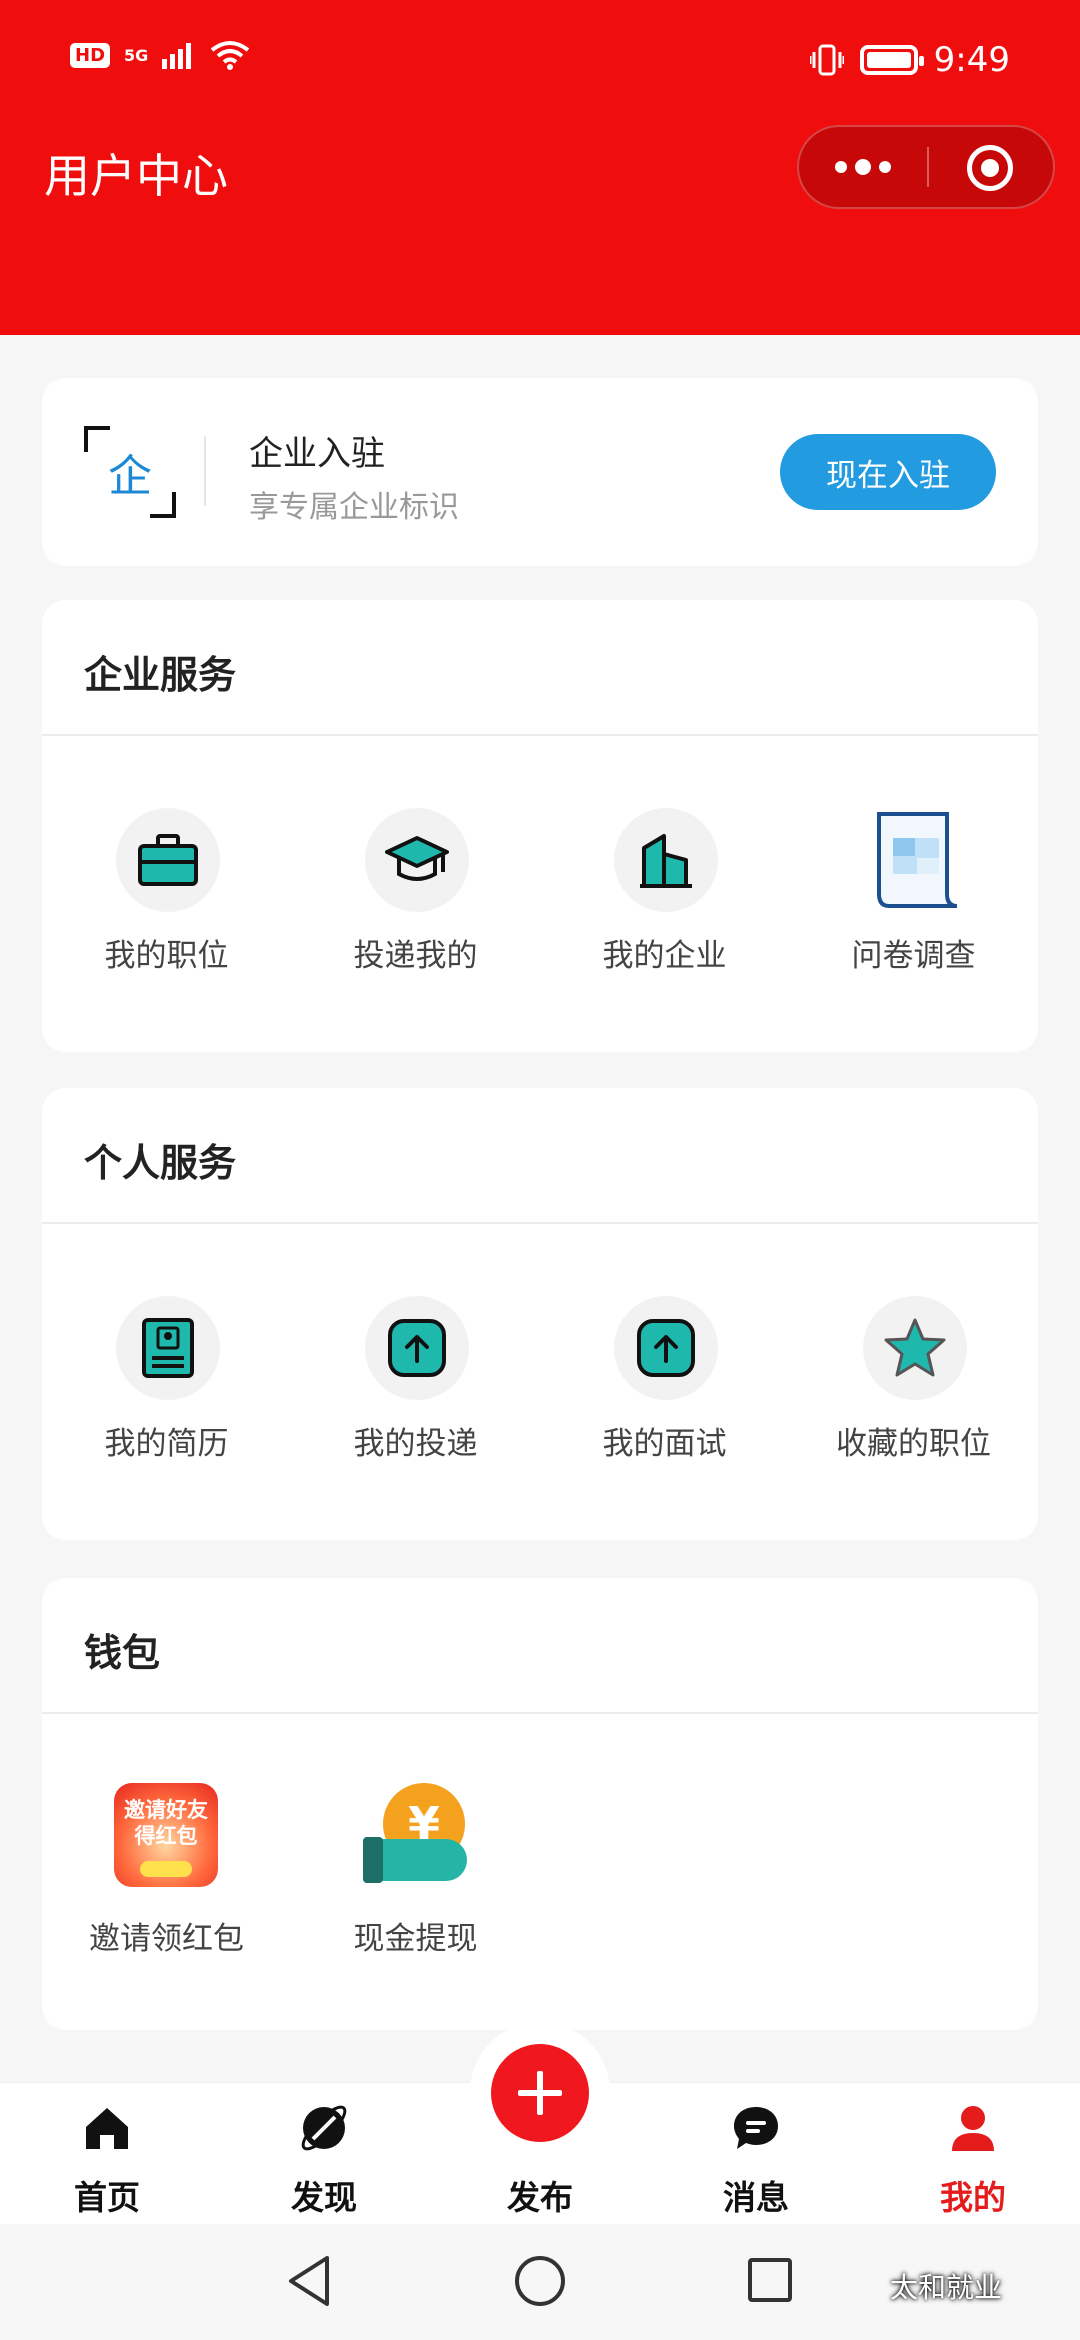 The height and width of the screenshot is (2340, 1080). Describe the element at coordinates (971, 60) in the screenshot. I see `clock: 9:49` at that location.